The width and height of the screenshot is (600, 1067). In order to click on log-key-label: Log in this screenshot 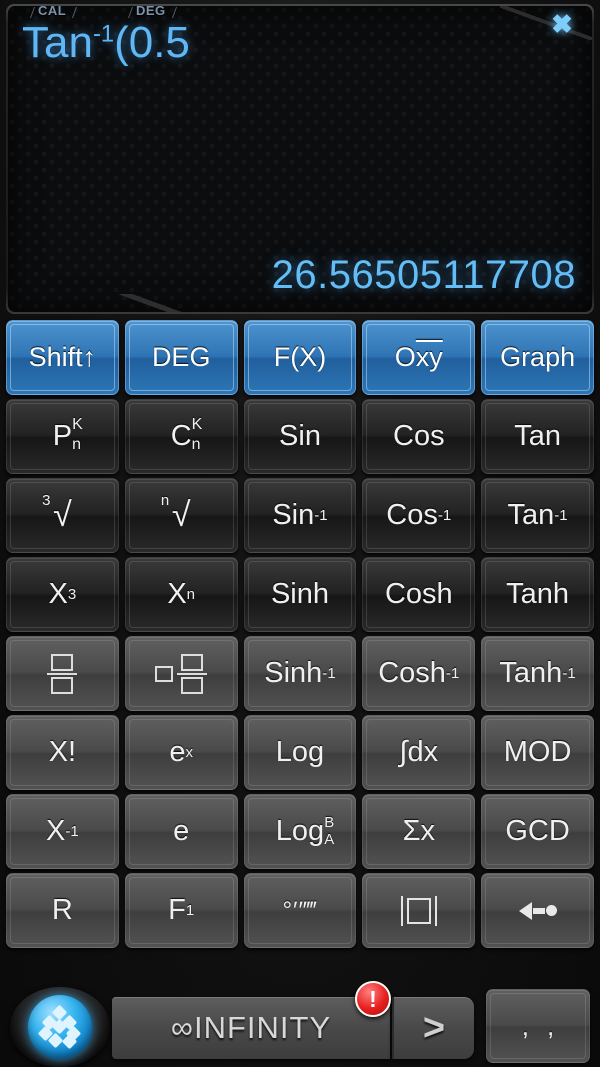, I will do `click(300, 752)`.